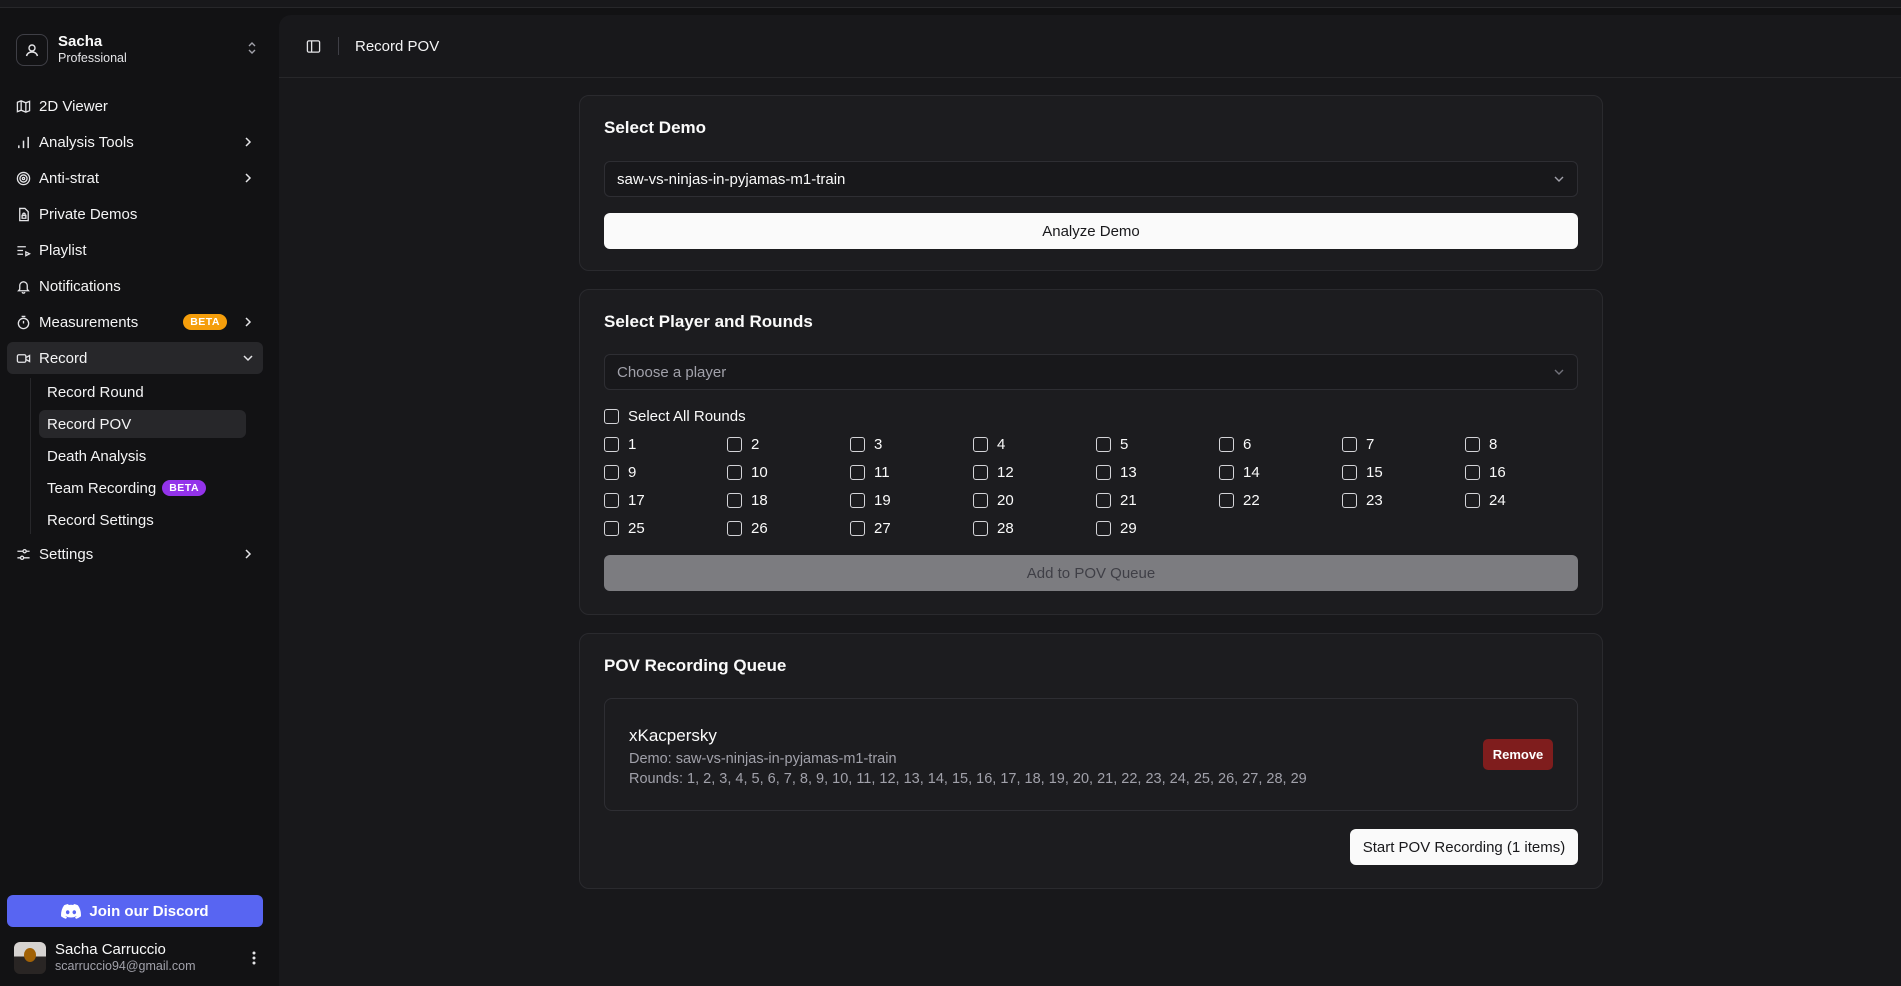 This screenshot has width=1901, height=986. What do you see at coordinates (137, 50) in the screenshot?
I see `team-switcher: Sacha Professional` at bounding box center [137, 50].